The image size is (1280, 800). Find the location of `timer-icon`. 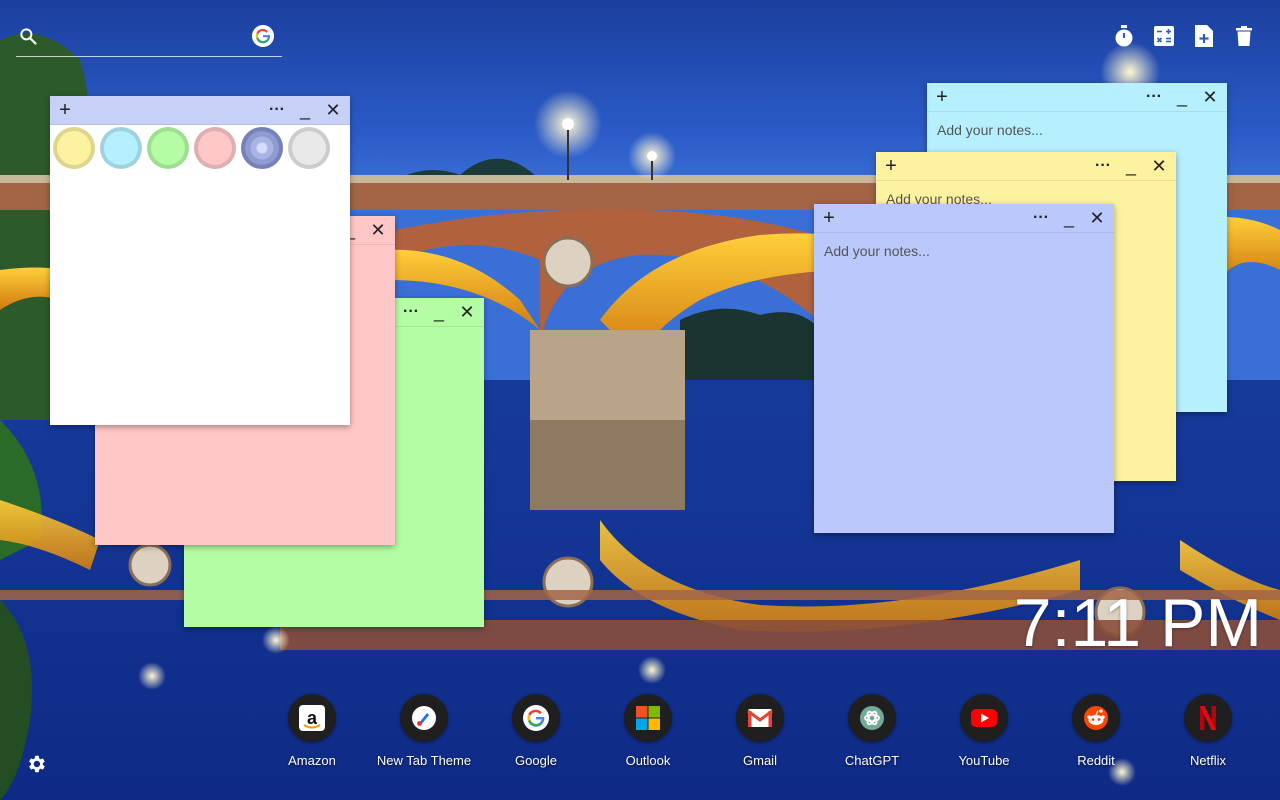

timer-icon is located at coordinates (1124, 36).